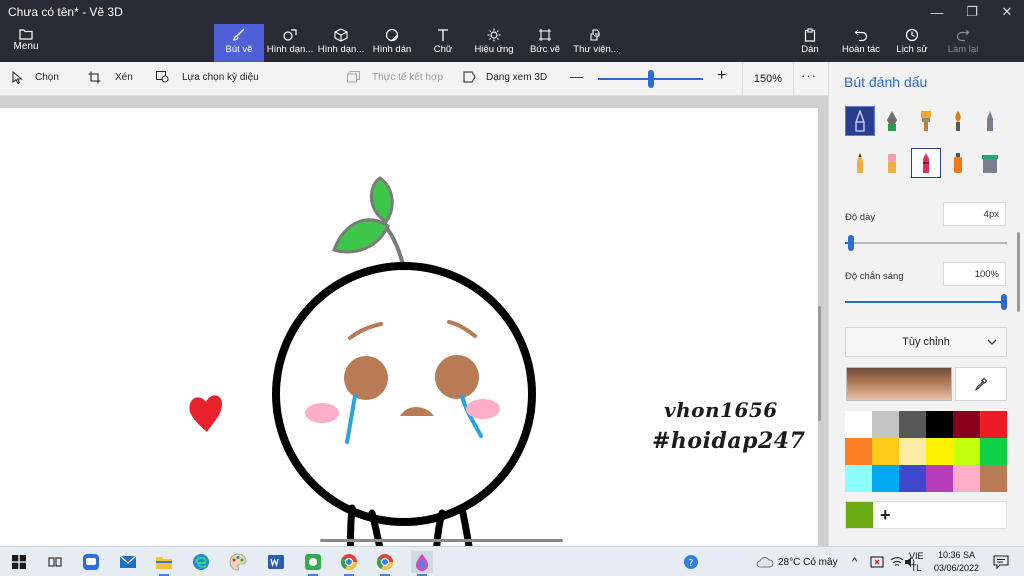 The image size is (1024, 576). What do you see at coordinates (19, 562) in the screenshot?
I see `start-button` at bounding box center [19, 562].